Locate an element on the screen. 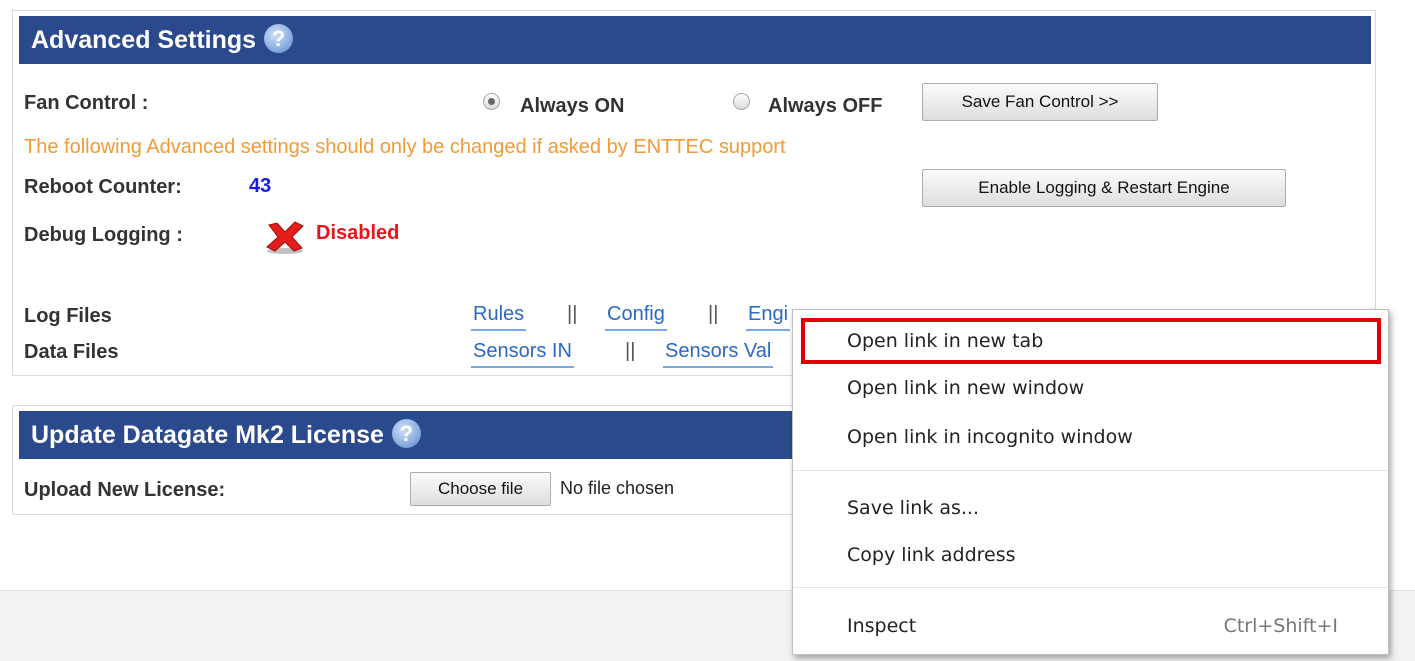  data-link-sensors-val: Sensors Val is located at coordinates (718, 354).